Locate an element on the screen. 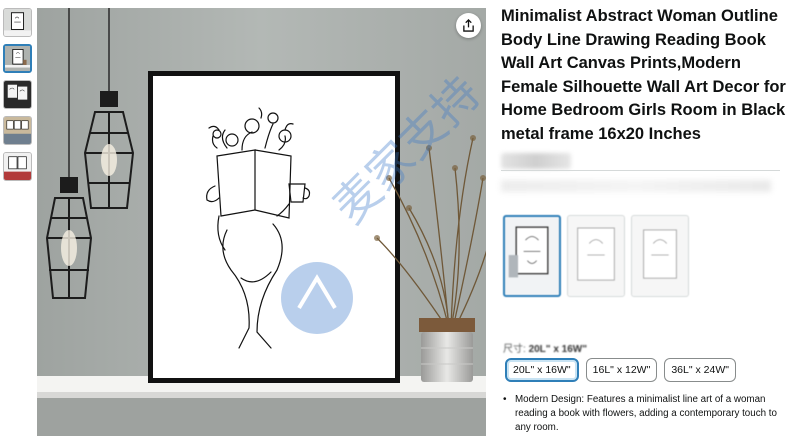 This screenshot has width=800, height=436. variant-swatches is located at coordinates (596, 256).